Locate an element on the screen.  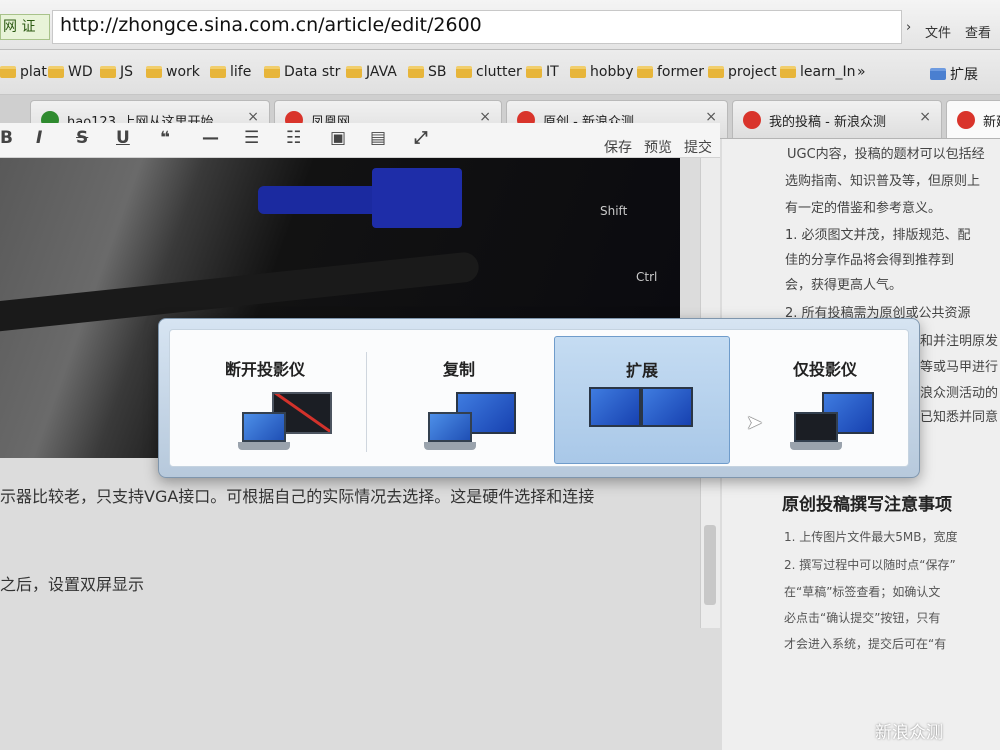
bookmark-it: IT is located at coordinates (542, 72).